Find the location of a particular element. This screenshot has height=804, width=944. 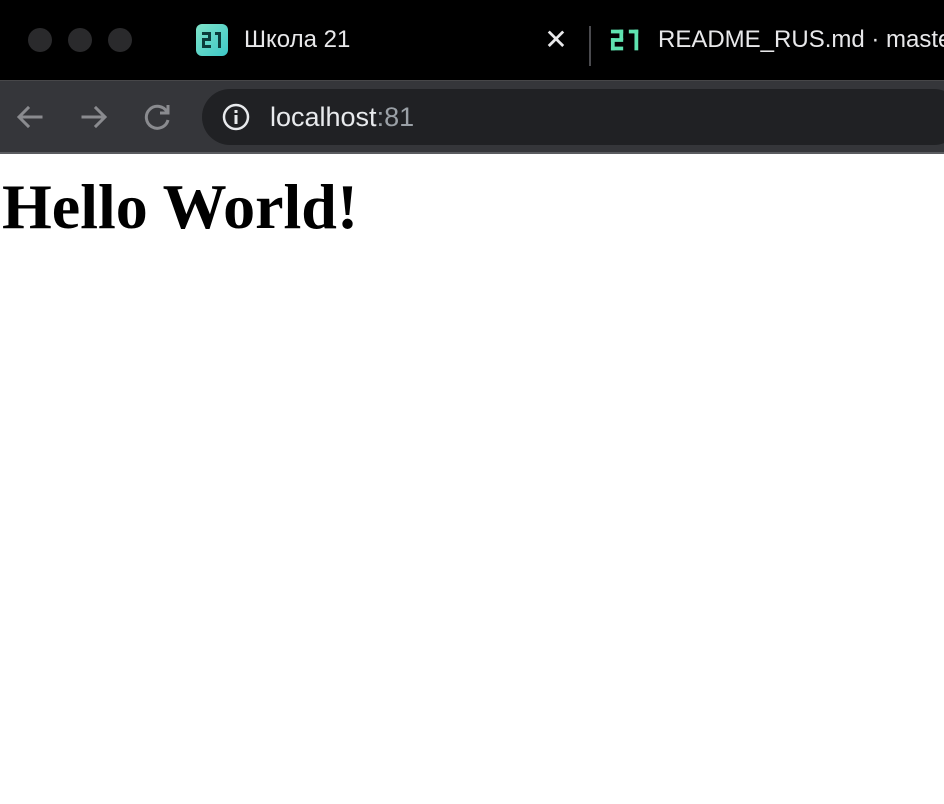

reload-button is located at coordinates (158, 117).